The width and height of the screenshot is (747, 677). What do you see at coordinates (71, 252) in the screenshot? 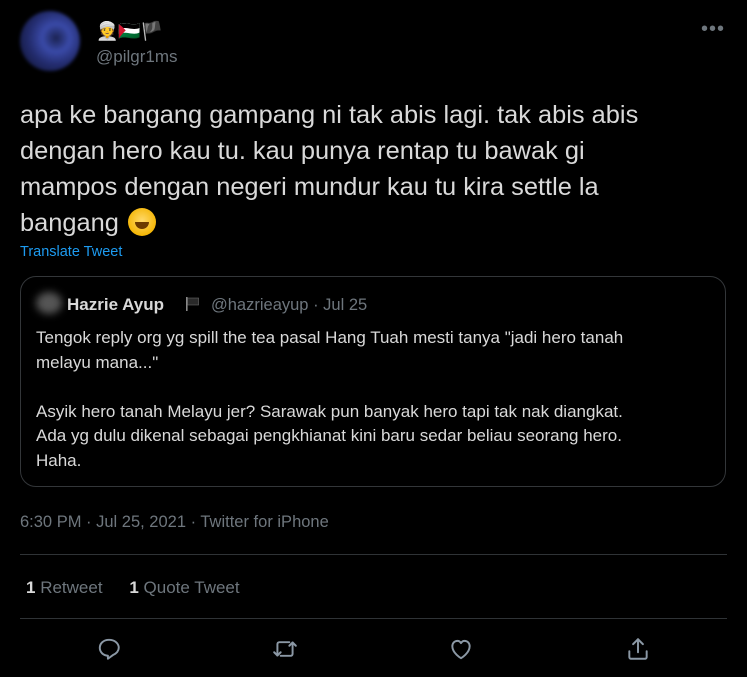
I see `translate-tweet-link: Translate Tweet` at bounding box center [71, 252].